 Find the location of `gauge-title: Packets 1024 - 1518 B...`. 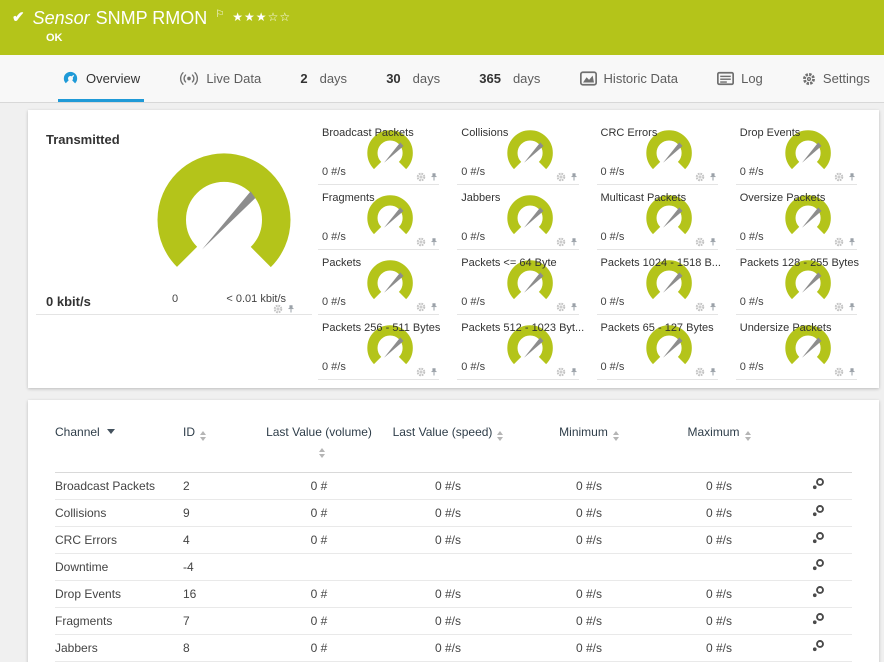

gauge-title: Packets 1024 - 1518 B... is located at coordinates (660, 263).